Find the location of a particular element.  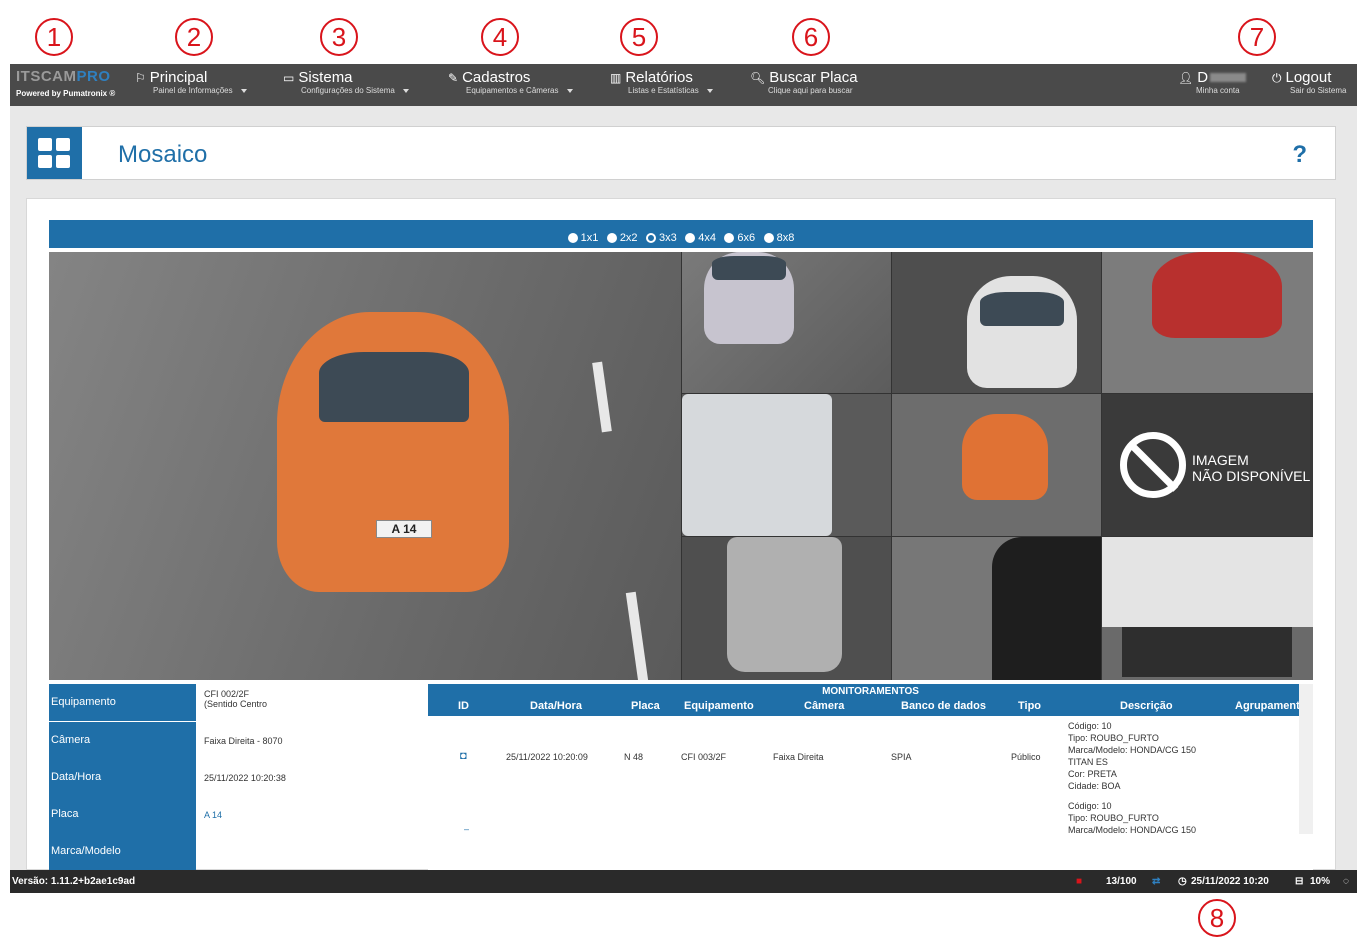

user-icon: 👤︎ is located at coordinates (1186, 78).